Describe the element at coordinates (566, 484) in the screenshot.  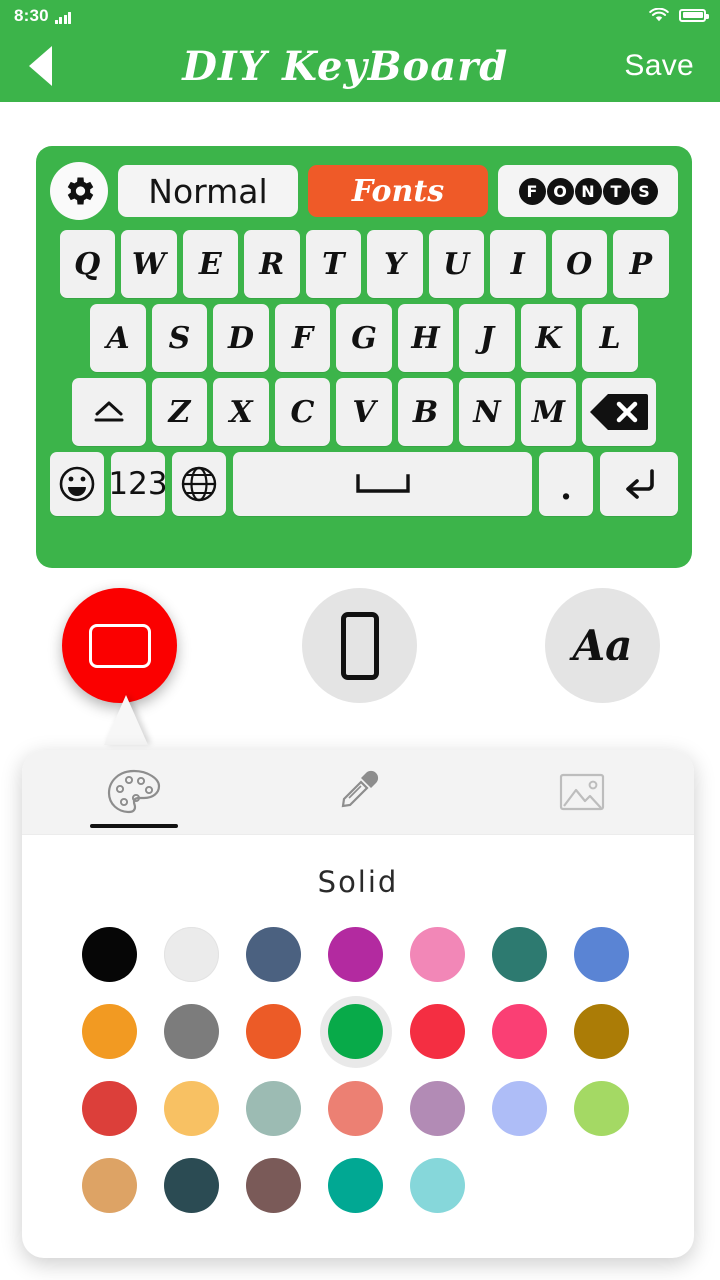
I see `period-key: .` at that location.